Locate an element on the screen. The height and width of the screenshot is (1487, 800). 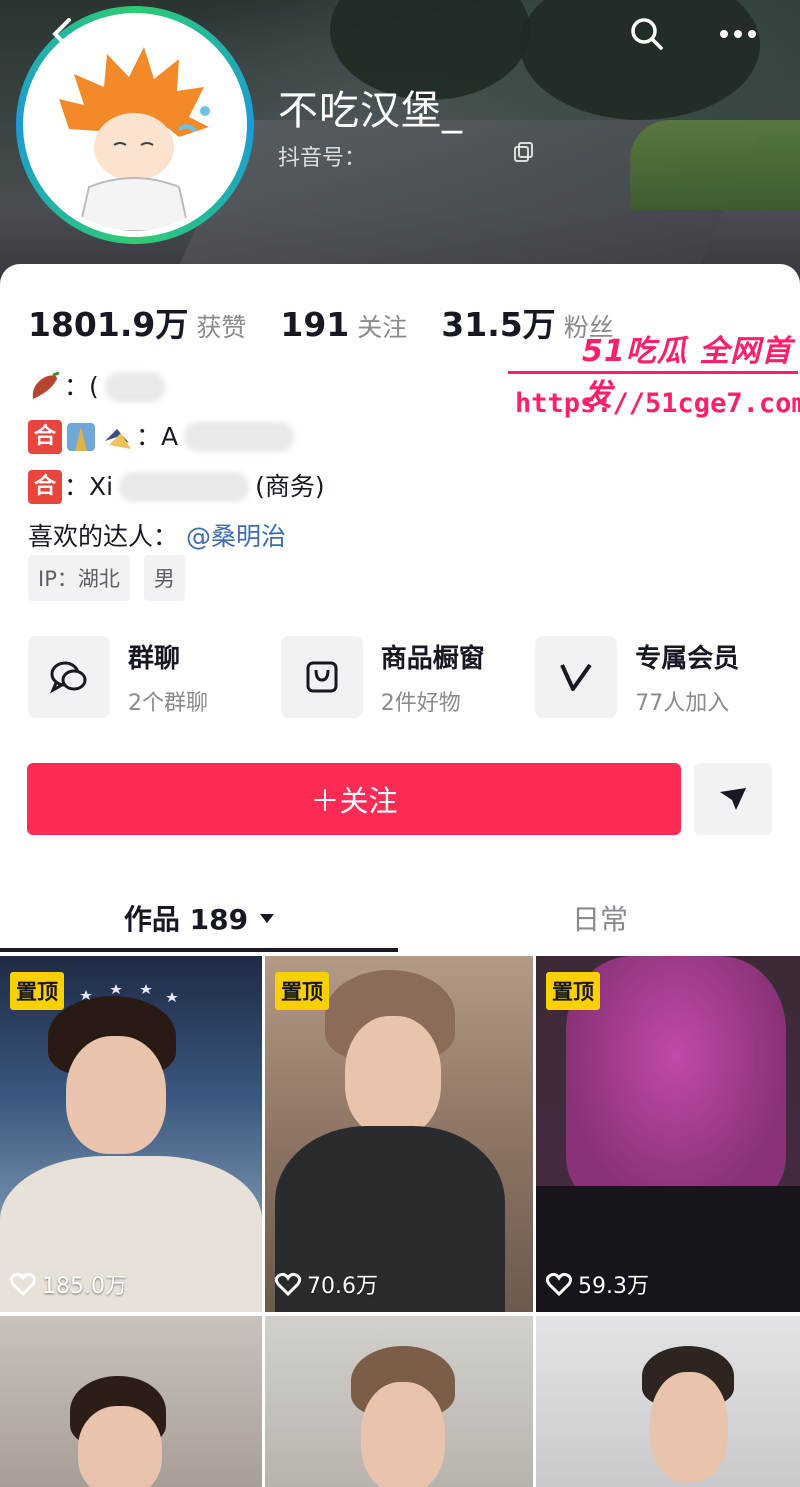
feature-group-chat: 群聊 2个群聊 is located at coordinates (154, 677).